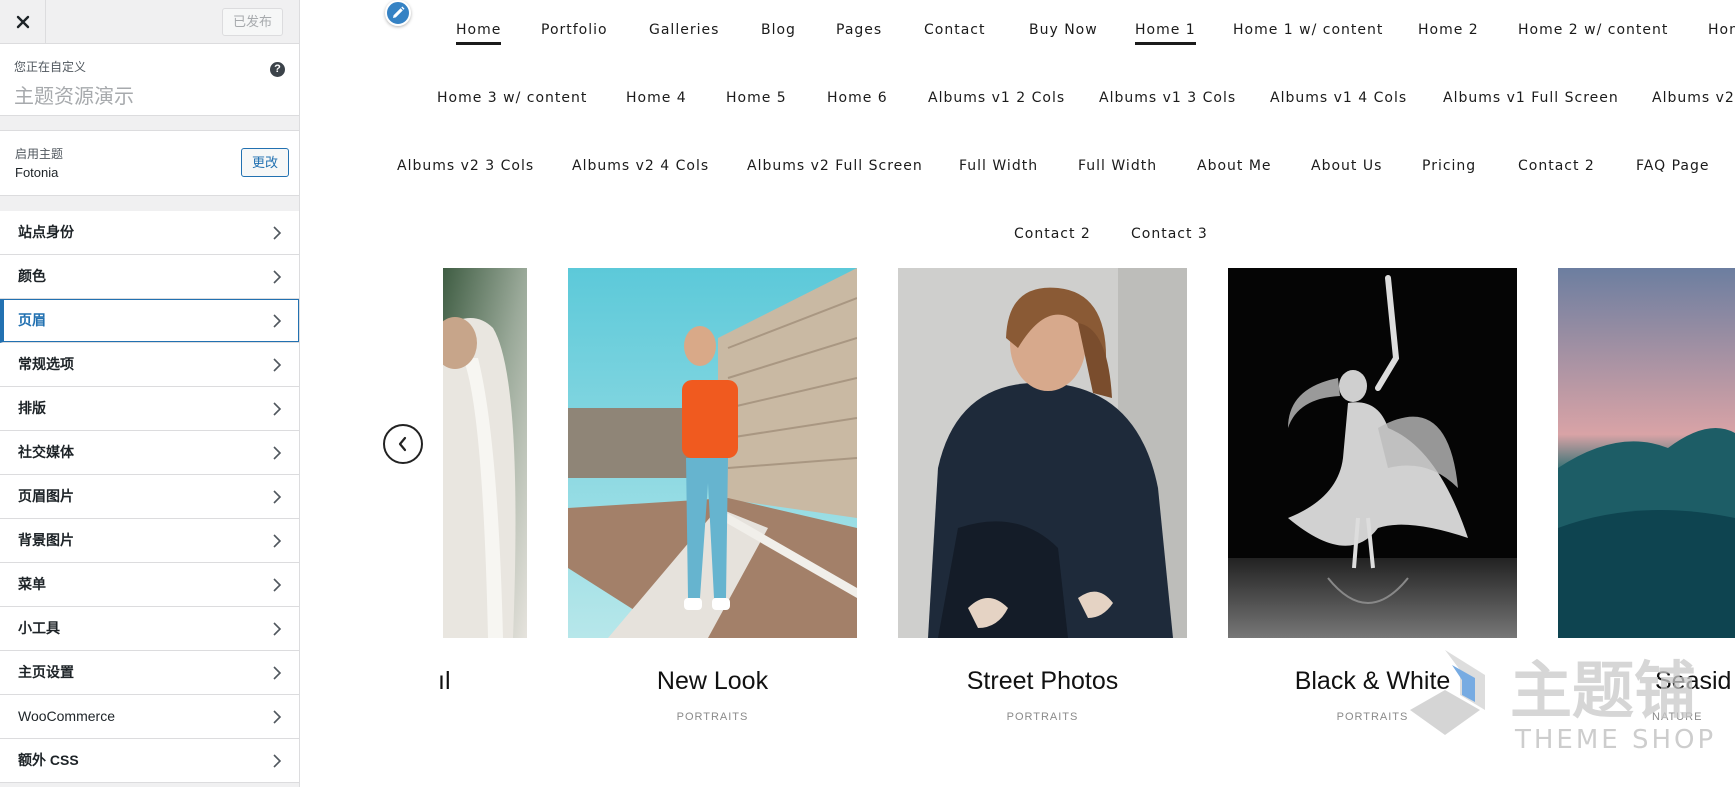  What do you see at coordinates (1165, 33) in the screenshot?
I see `nav-item-home-1: Home 1` at bounding box center [1165, 33].